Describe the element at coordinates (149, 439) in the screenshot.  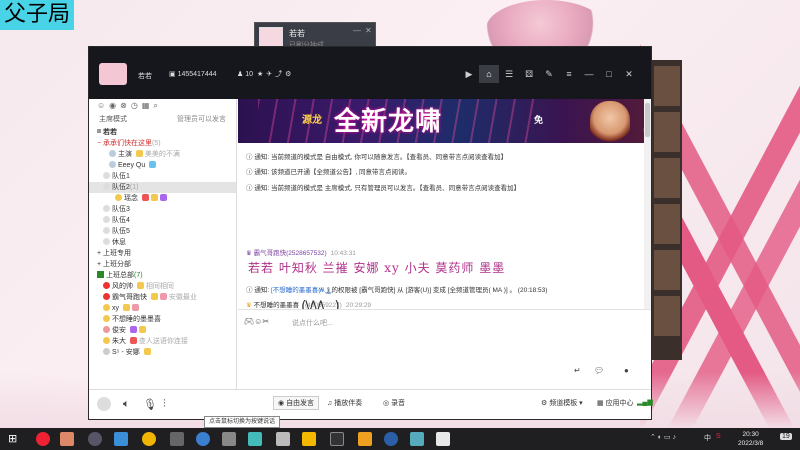
I see `chrome-icon` at that location.